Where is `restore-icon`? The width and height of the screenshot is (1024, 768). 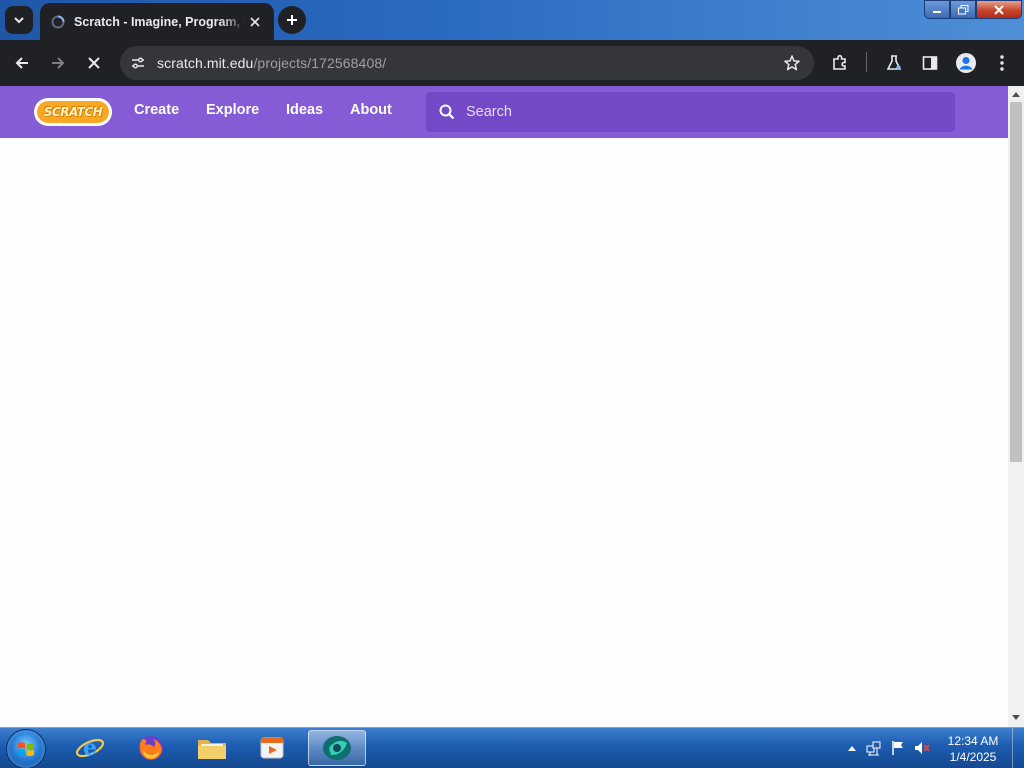
restore-icon is located at coordinates (962, 9).